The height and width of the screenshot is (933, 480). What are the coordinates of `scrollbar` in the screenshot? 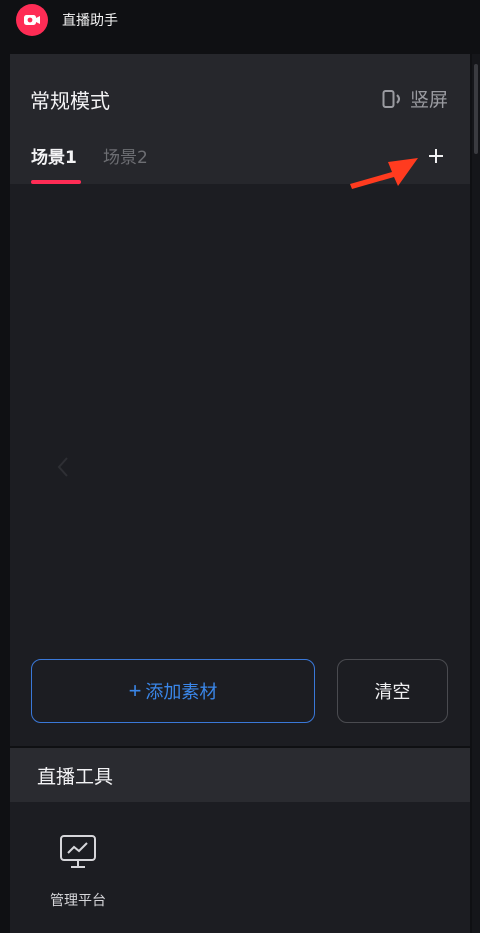 It's located at (476, 493).